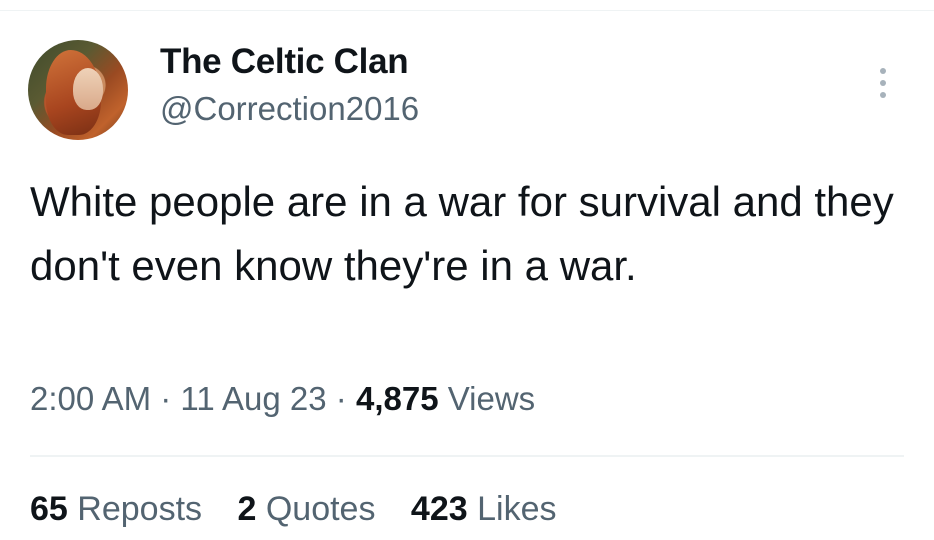  I want to click on likes-stat: 423 Likes, so click(484, 509).